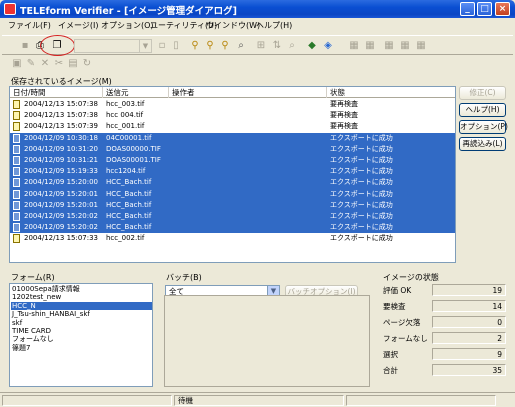 The width and height of the screenshot is (515, 407). What do you see at coordinates (274, 25) in the screenshot?
I see `menu-help: ヘルプ(H)` at bounding box center [274, 25].